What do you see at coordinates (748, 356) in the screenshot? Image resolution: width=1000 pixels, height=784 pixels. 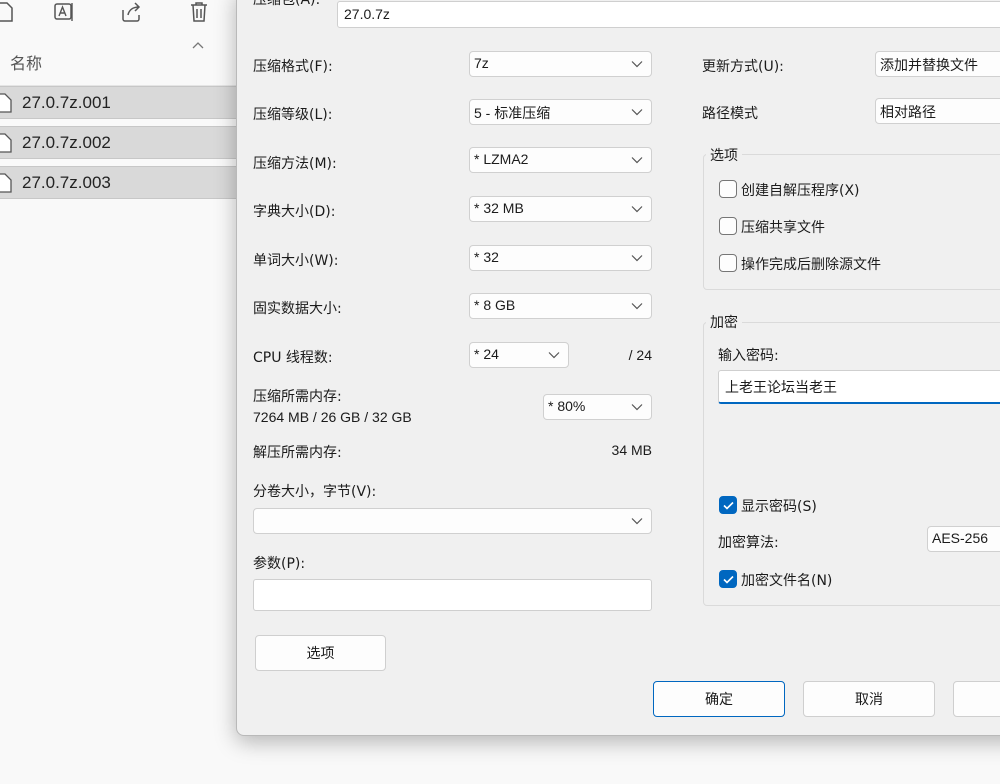 I see `password-label: 输入密码:` at bounding box center [748, 356].